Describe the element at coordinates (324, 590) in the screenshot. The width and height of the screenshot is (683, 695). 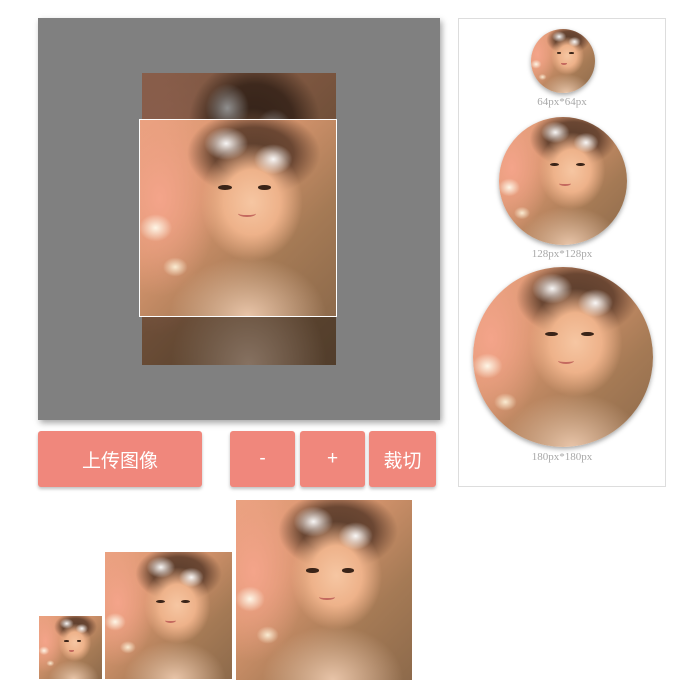
I see `preview-square-large` at that location.